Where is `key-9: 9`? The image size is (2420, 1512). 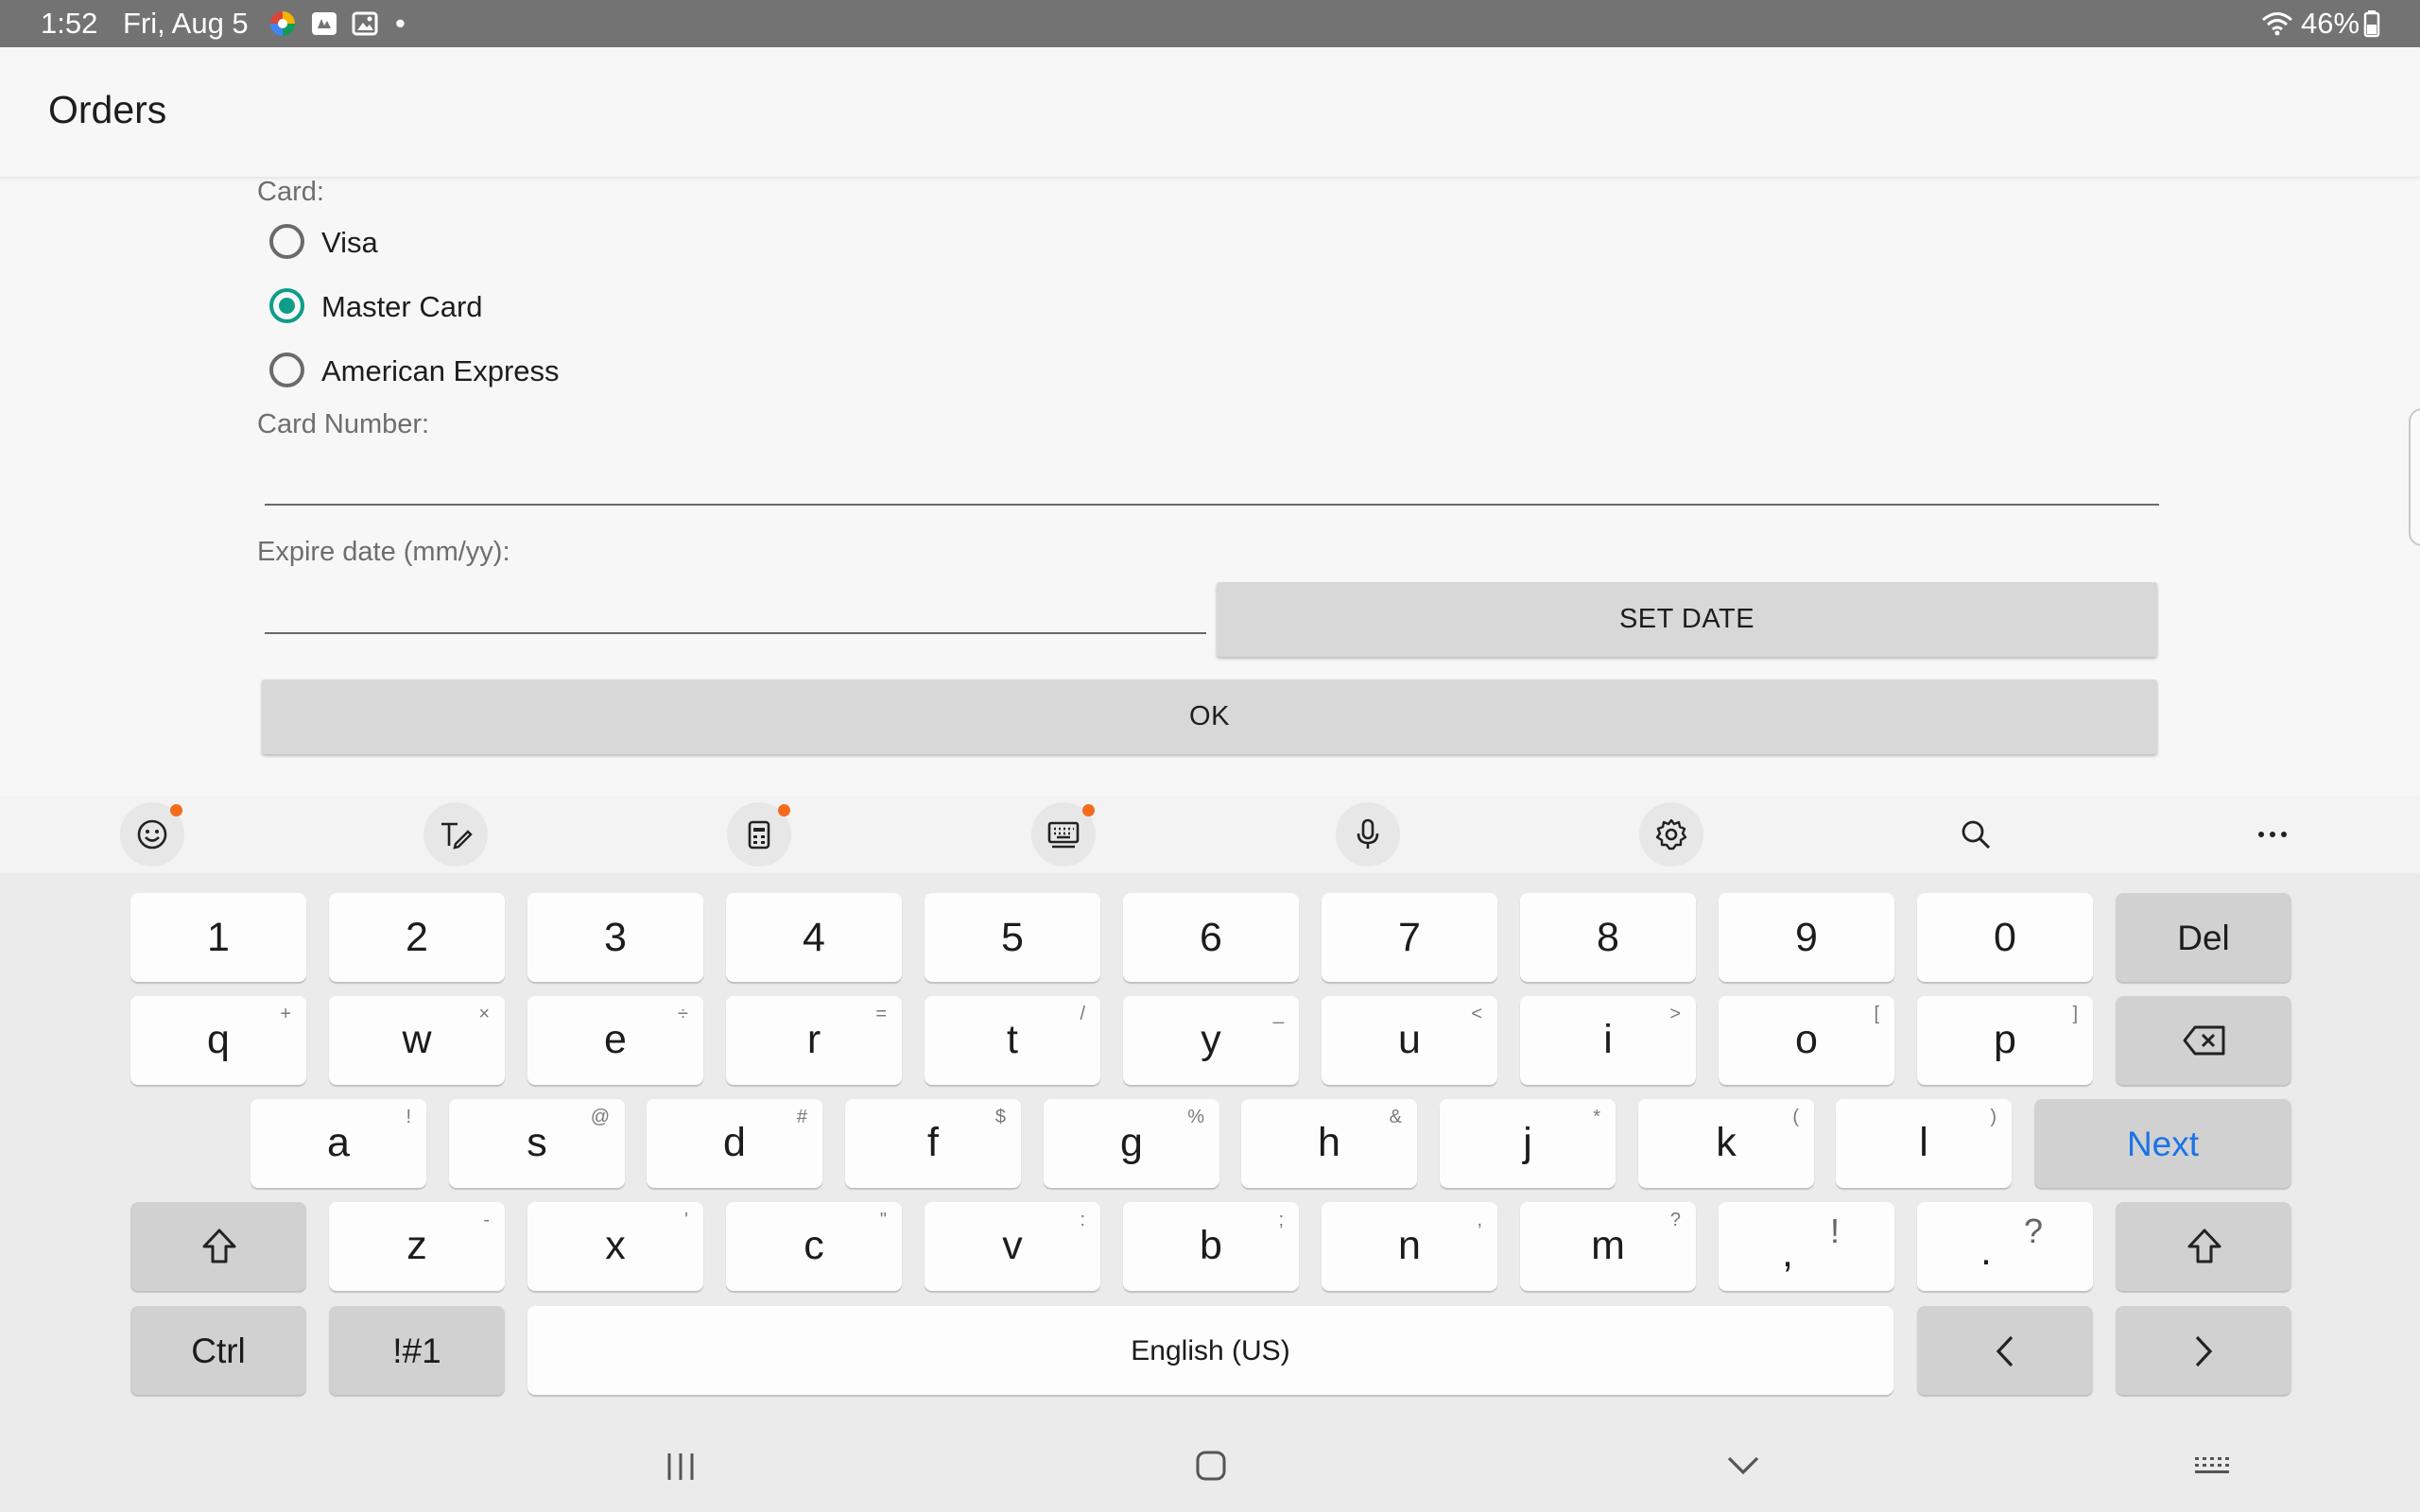
key-9: 9 is located at coordinates (1807, 937).